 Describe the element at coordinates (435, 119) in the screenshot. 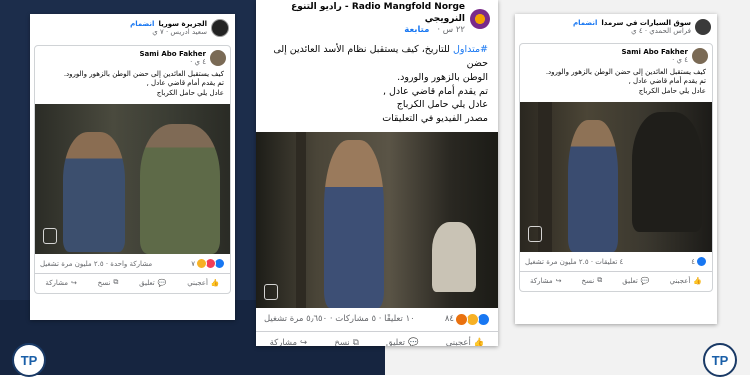

I see `post-line: مصدر الفيديو في التعليقات` at that location.